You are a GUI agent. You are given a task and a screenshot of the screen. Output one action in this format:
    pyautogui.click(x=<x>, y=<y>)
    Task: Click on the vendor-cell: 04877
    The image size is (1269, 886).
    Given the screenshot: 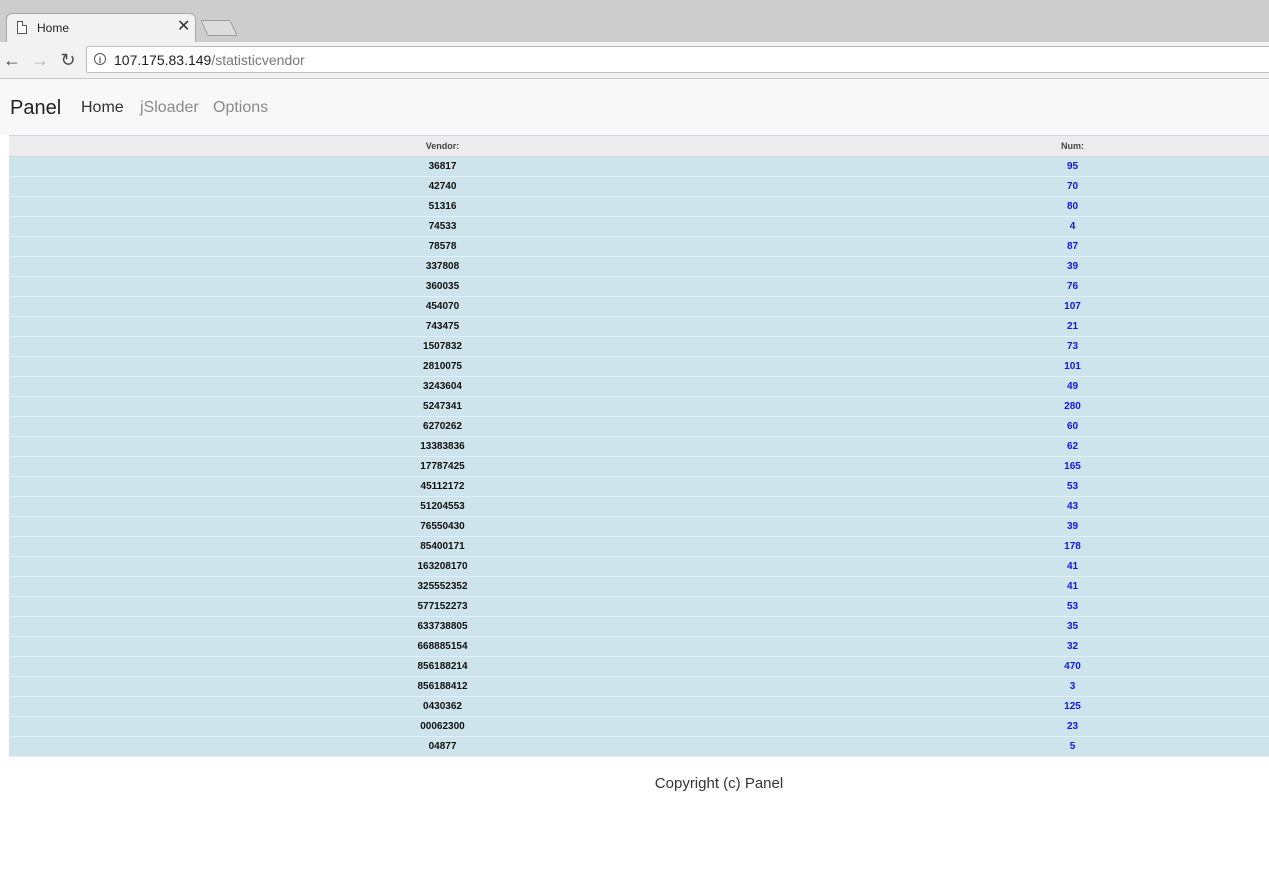 What is the action you would take?
    pyautogui.click(x=442, y=746)
    